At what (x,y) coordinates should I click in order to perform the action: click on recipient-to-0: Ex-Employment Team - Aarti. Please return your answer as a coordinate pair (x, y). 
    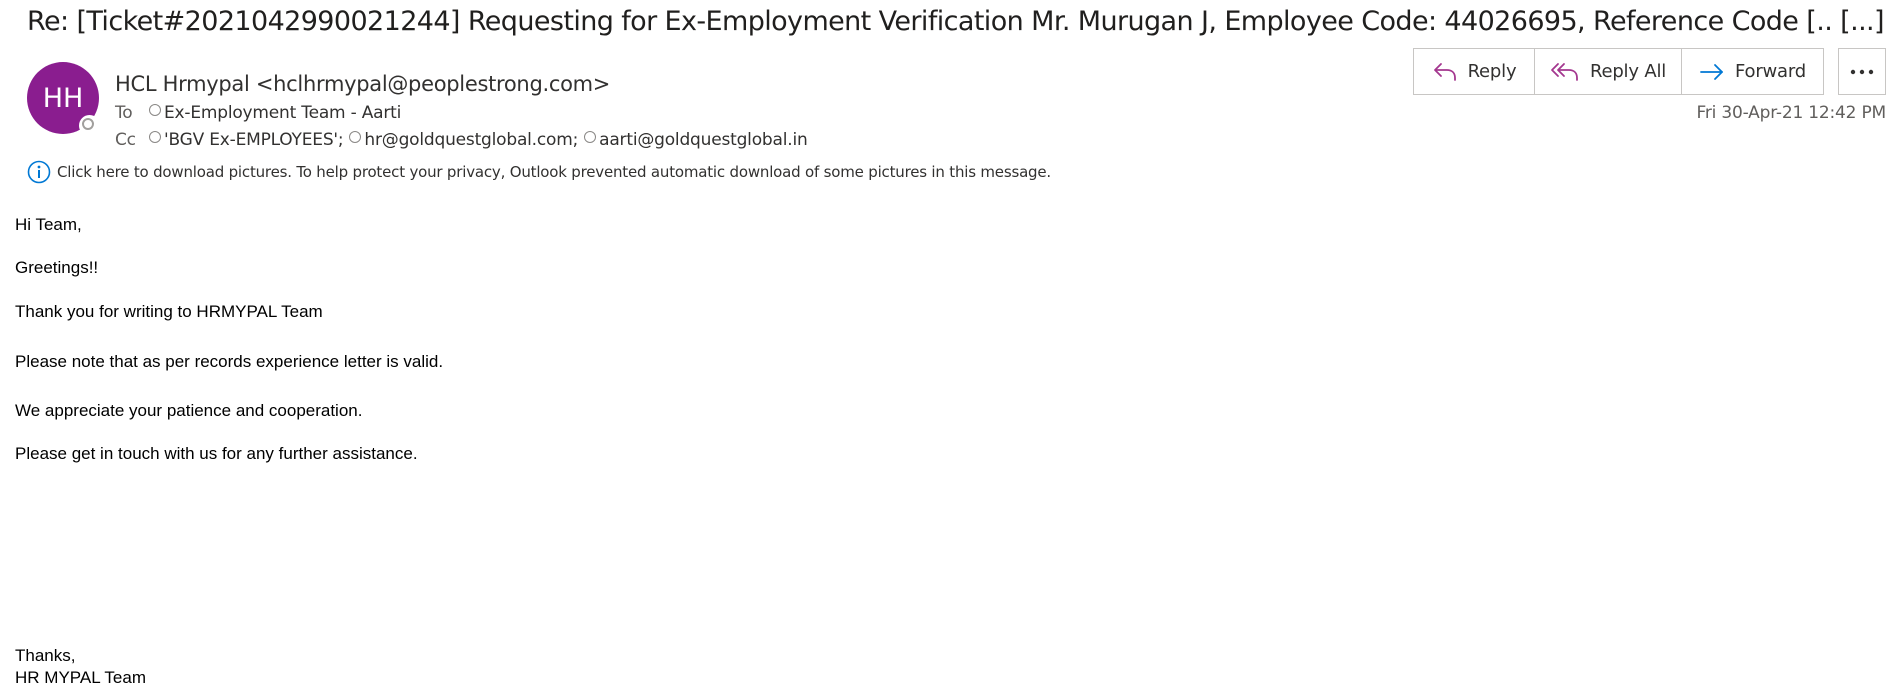
    Looking at the image, I should click on (275, 113).